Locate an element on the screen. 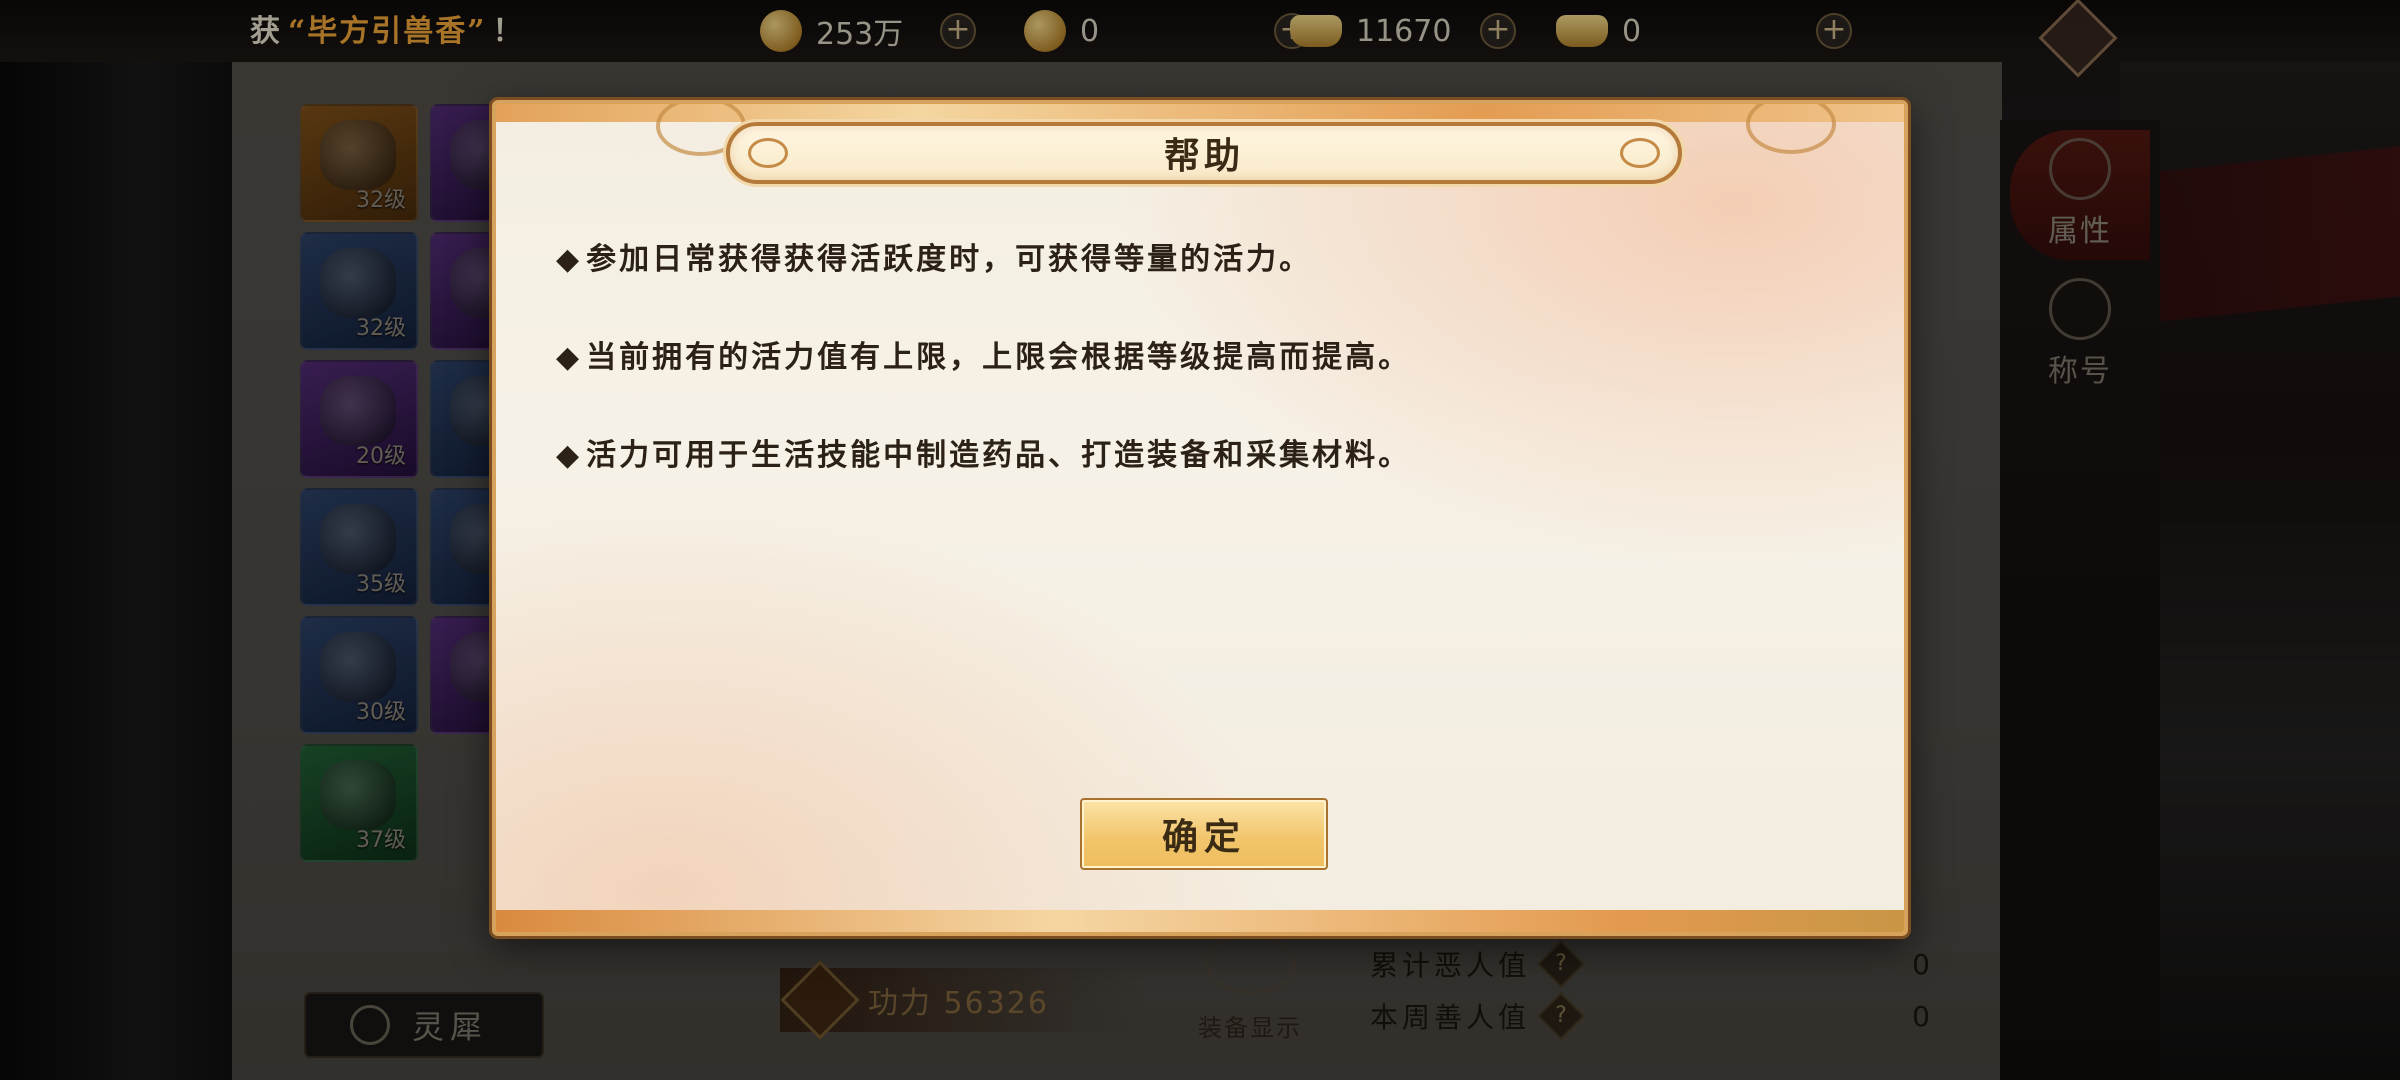  help-line: ◆ 当前拥有的活力值有上限，上限会根据等级提高而提高。 is located at coordinates (1206, 358).